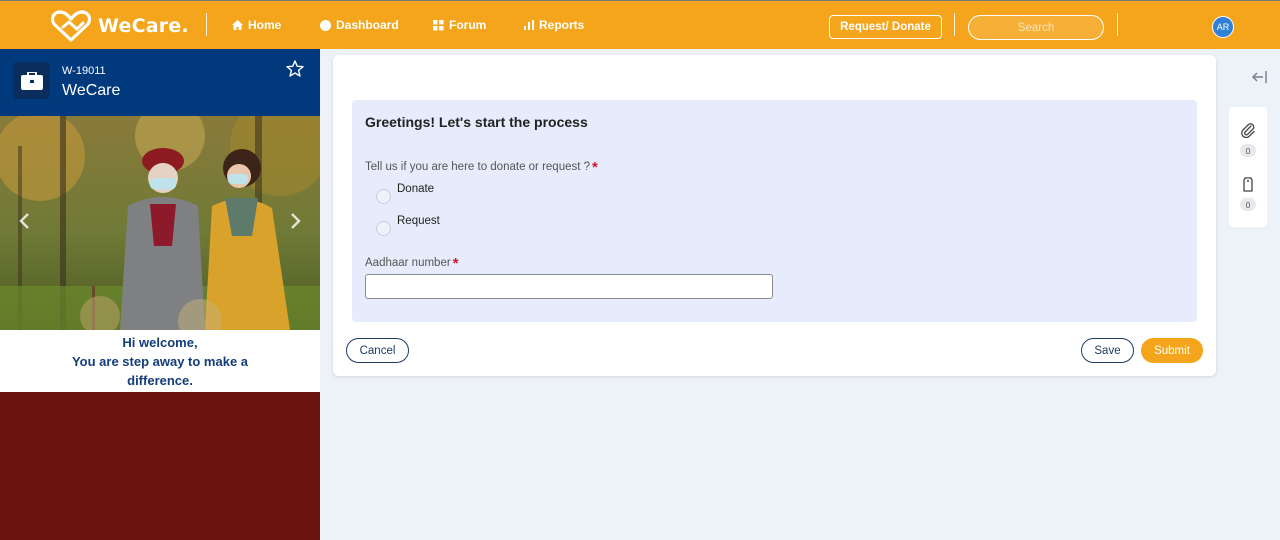 Image resolution: width=1280 pixels, height=540 pixels. I want to click on form-heading: Greetings! Let's start the process, so click(476, 122).